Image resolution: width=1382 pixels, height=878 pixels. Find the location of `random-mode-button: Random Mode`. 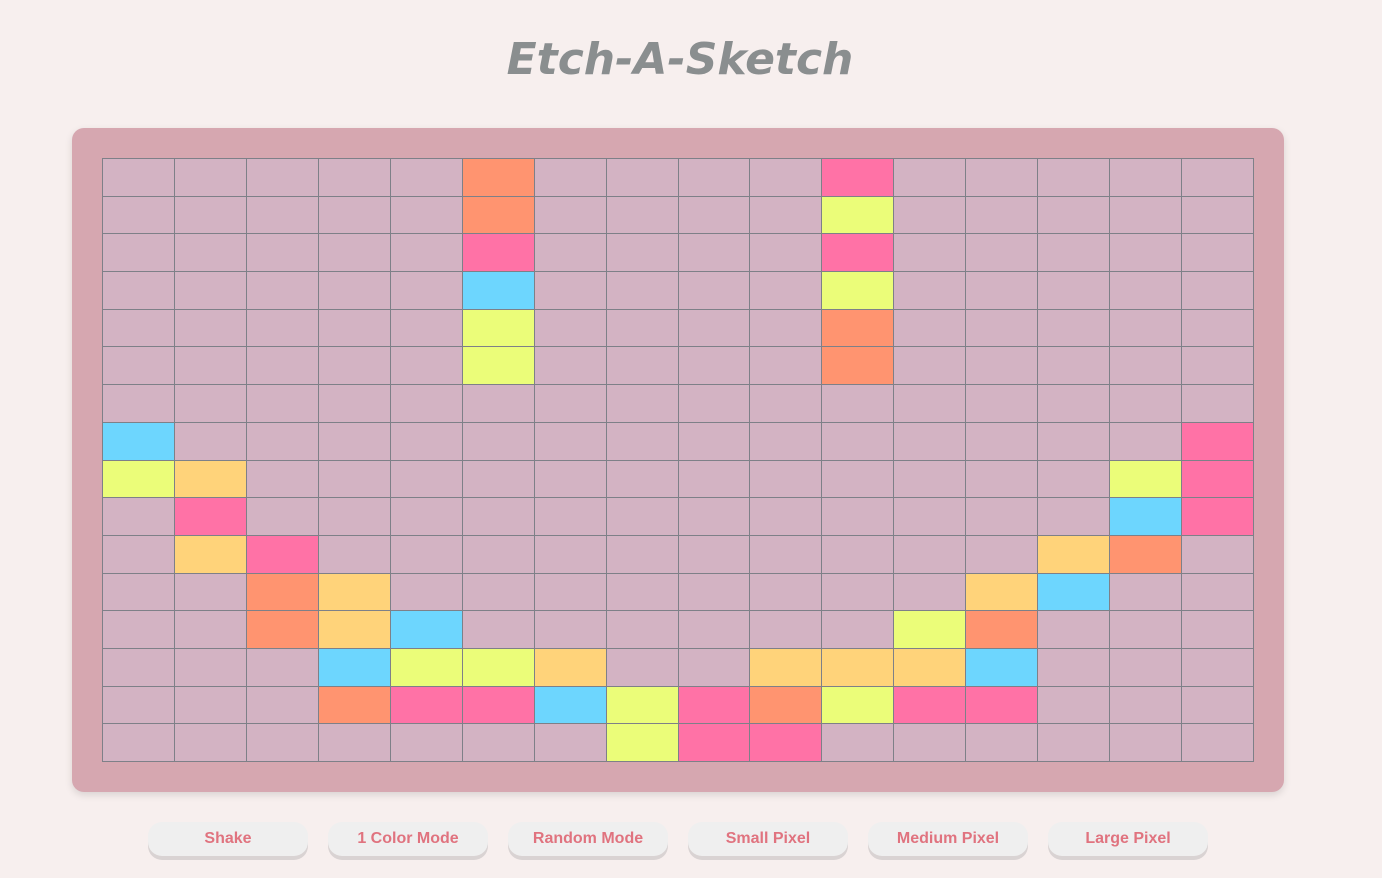

random-mode-button: Random Mode is located at coordinates (588, 839).